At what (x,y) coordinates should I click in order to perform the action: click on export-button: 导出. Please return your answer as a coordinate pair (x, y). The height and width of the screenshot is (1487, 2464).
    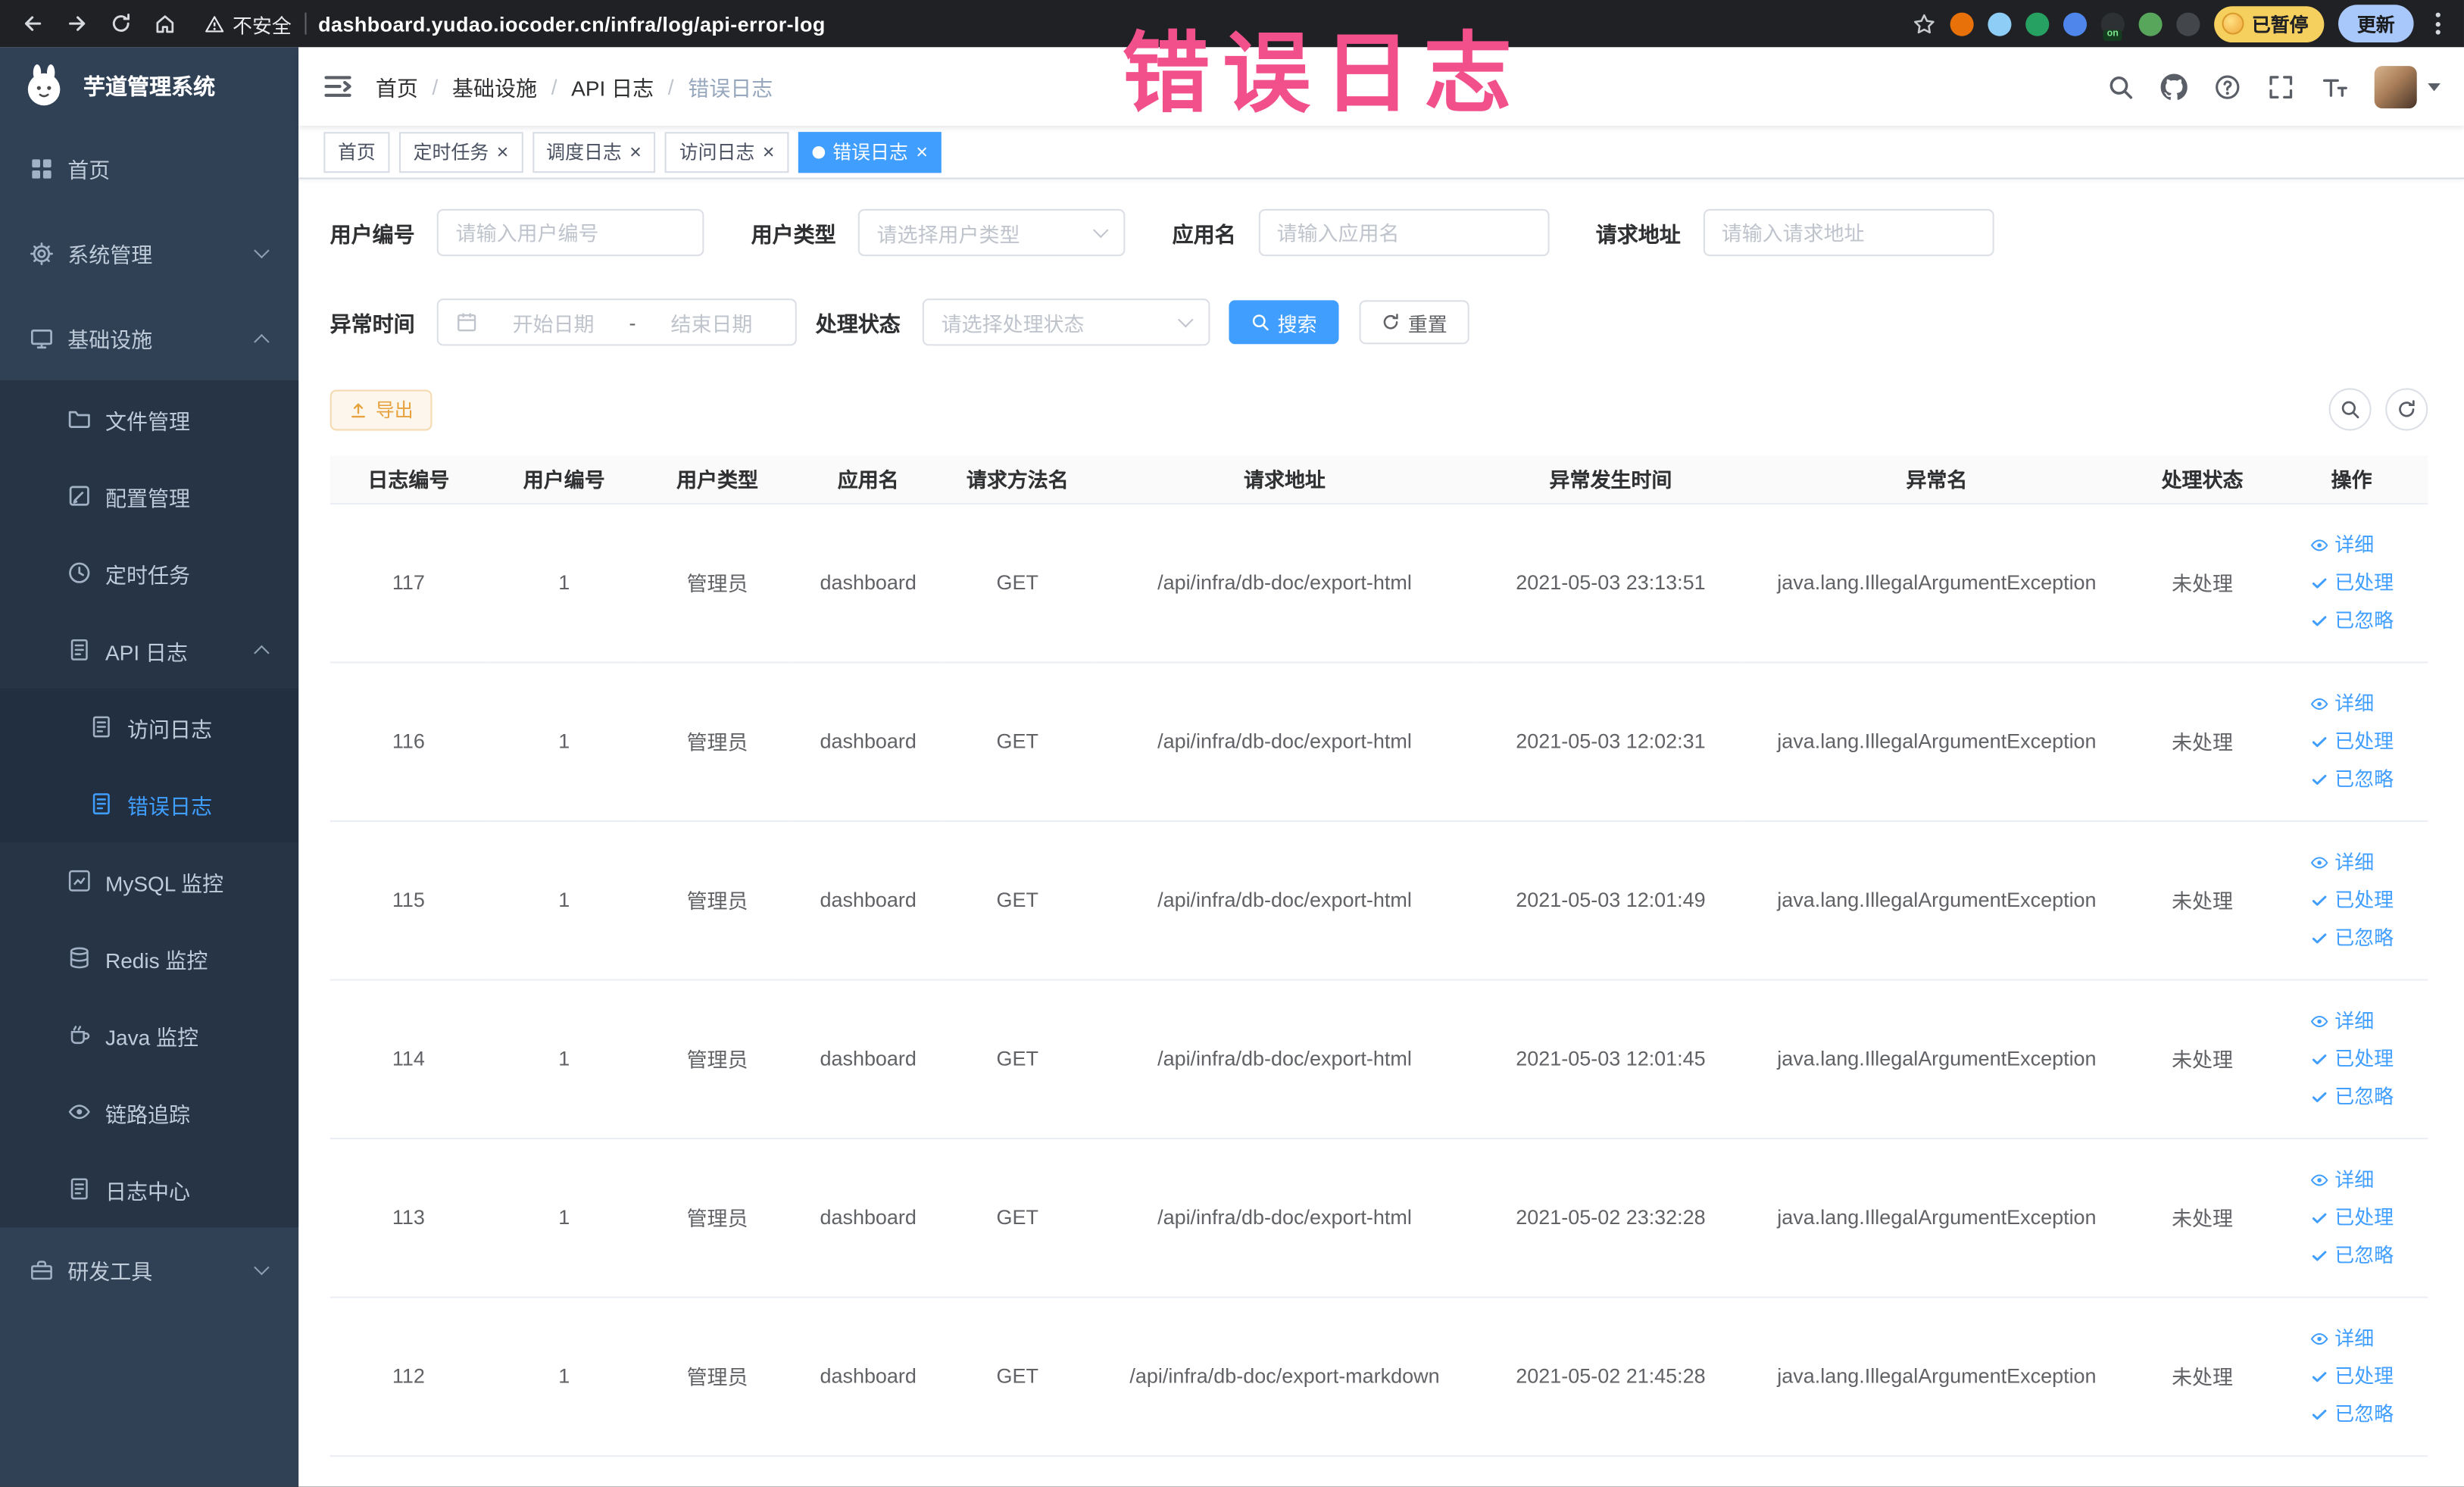
    Looking at the image, I should click on (381, 409).